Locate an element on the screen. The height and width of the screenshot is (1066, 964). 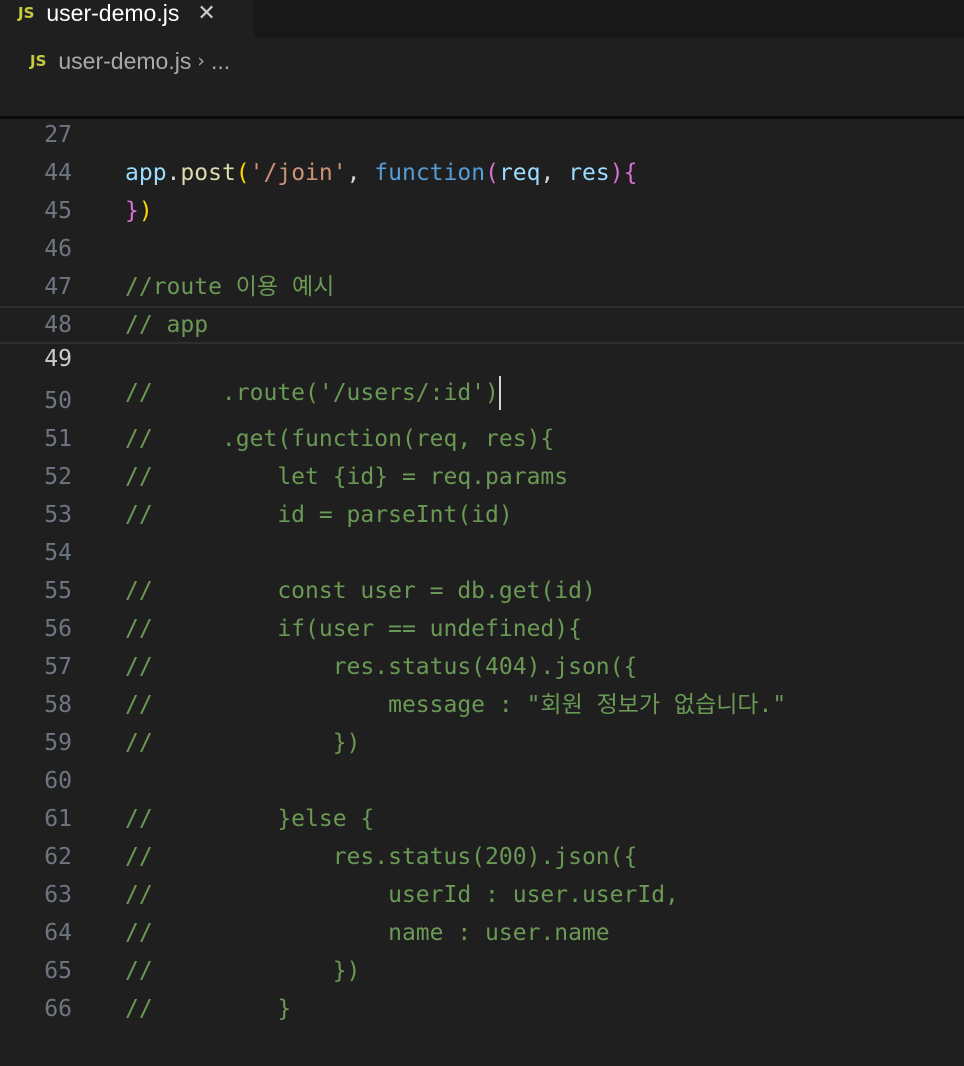
token-app: app is located at coordinates (146, 173).